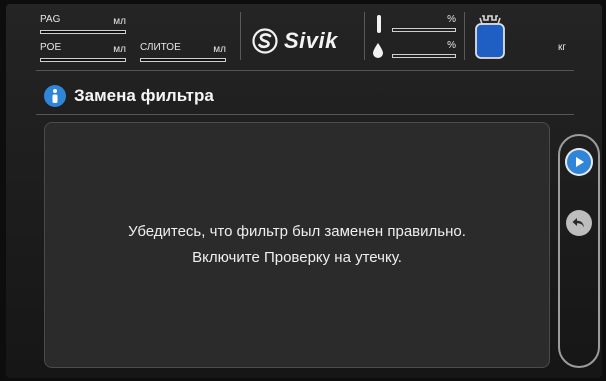  I want to click on poe-gauge: POE мл, so click(83, 52).